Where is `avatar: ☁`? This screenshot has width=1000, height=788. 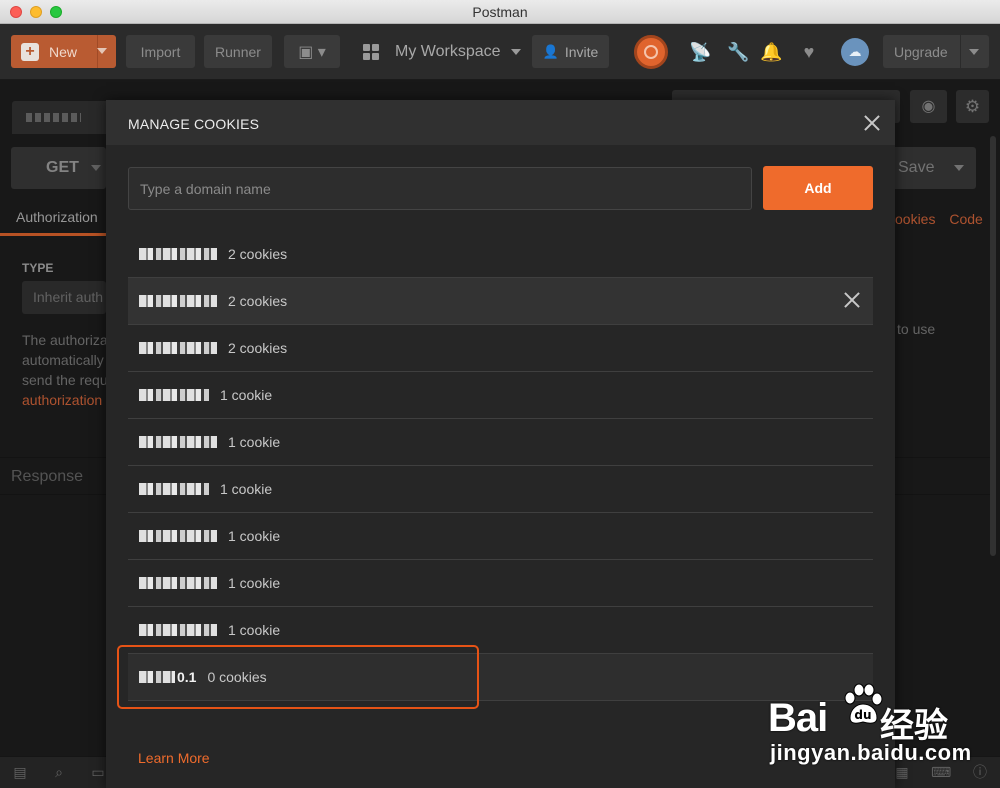
avatar: ☁ is located at coordinates (855, 52).